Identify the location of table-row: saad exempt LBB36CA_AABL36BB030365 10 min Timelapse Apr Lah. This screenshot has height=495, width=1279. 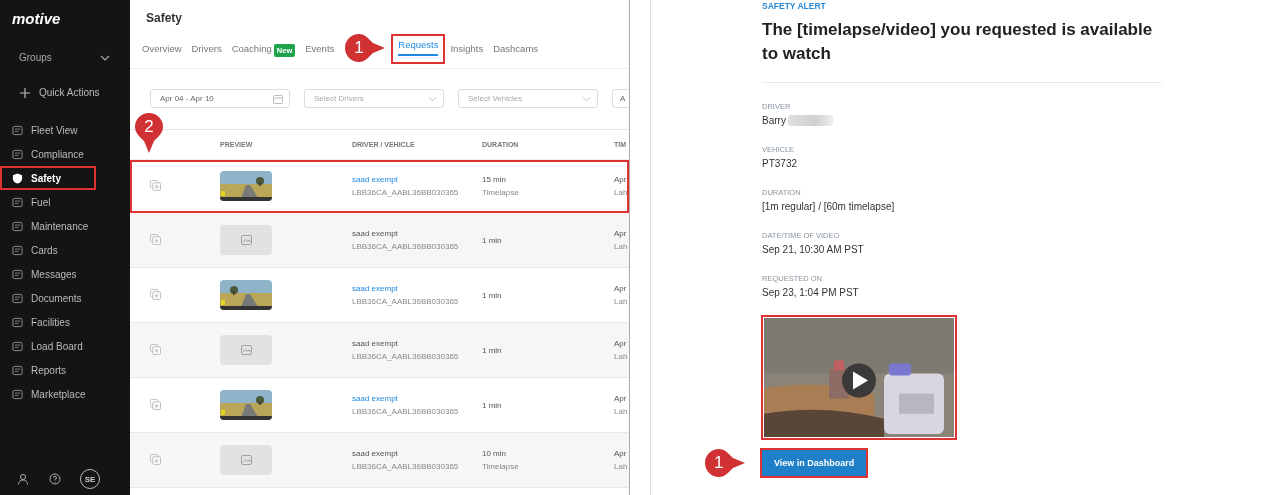
(379, 460).